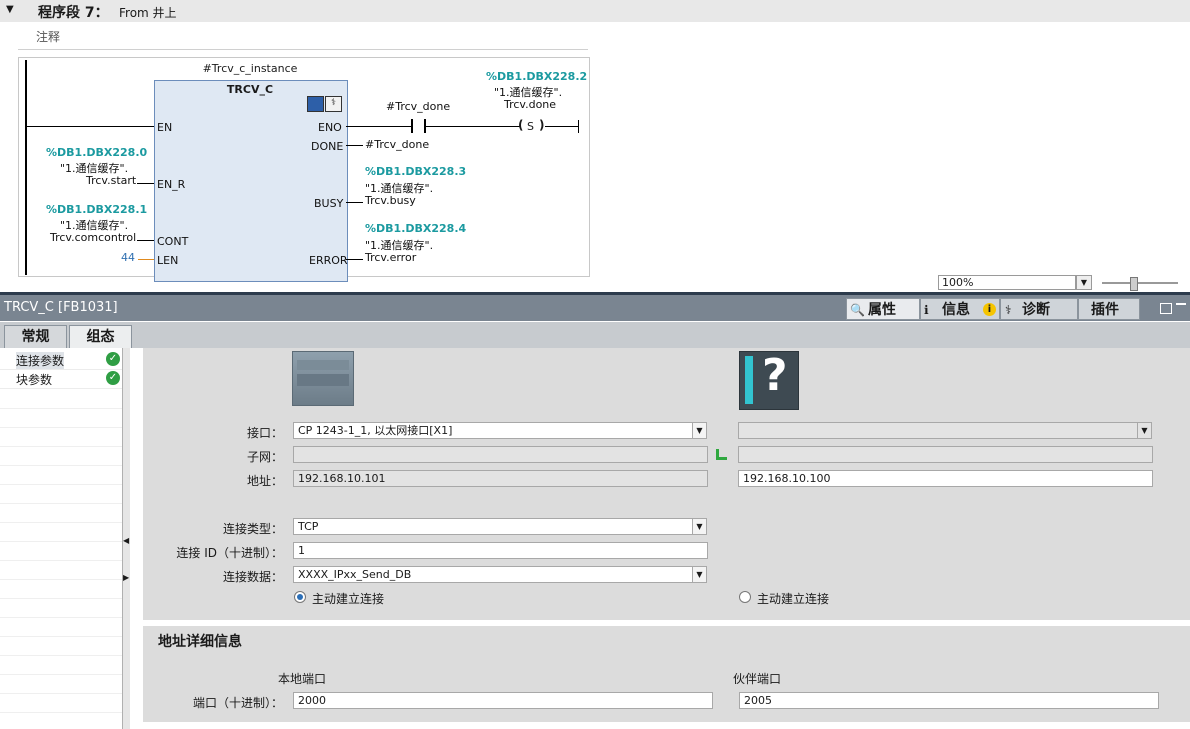  What do you see at coordinates (35, 336) in the screenshot?
I see `subtab-general: 常规` at bounding box center [35, 336].